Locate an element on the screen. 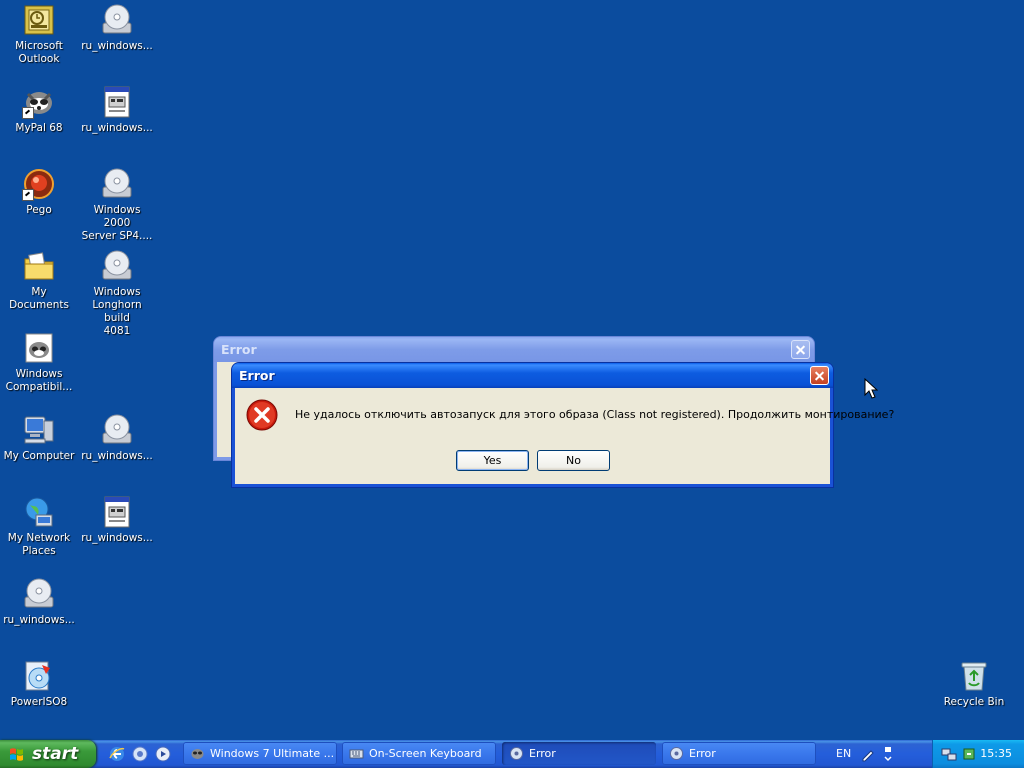 This screenshot has width=1024, height=768. taskbar-item-on-screen-keyboard: On-Screen Keyboard is located at coordinates (419, 753).